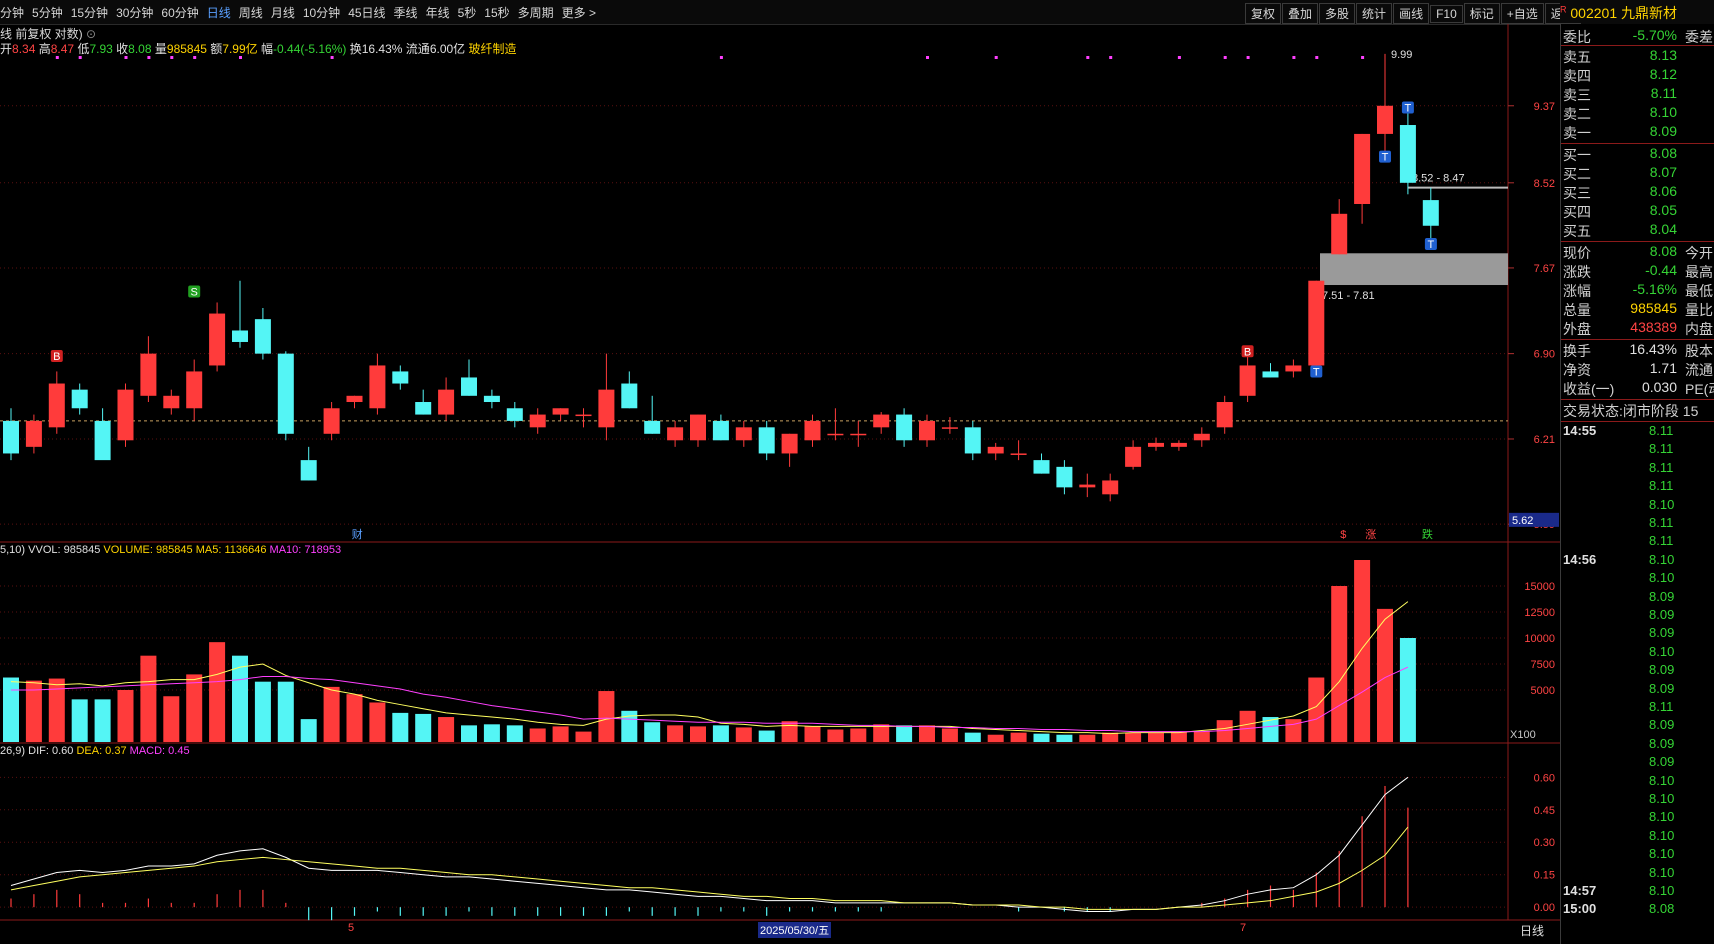 Image resolution: width=1714 pixels, height=944 pixels. I want to click on dif-value: DIF: 0.60, so click(51, 751).